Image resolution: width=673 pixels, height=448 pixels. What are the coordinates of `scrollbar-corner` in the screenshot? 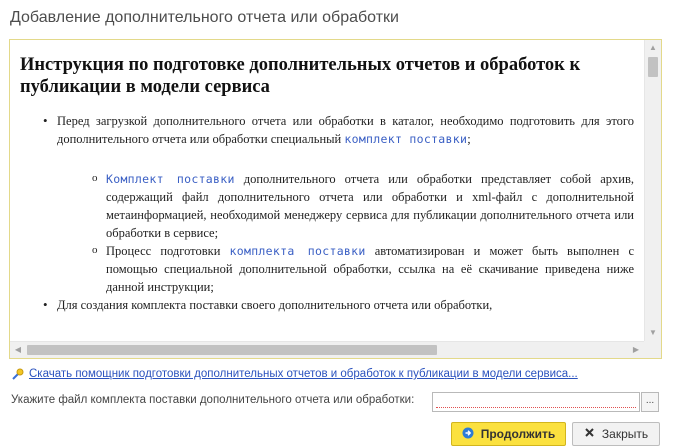 It's located at (652, 349).